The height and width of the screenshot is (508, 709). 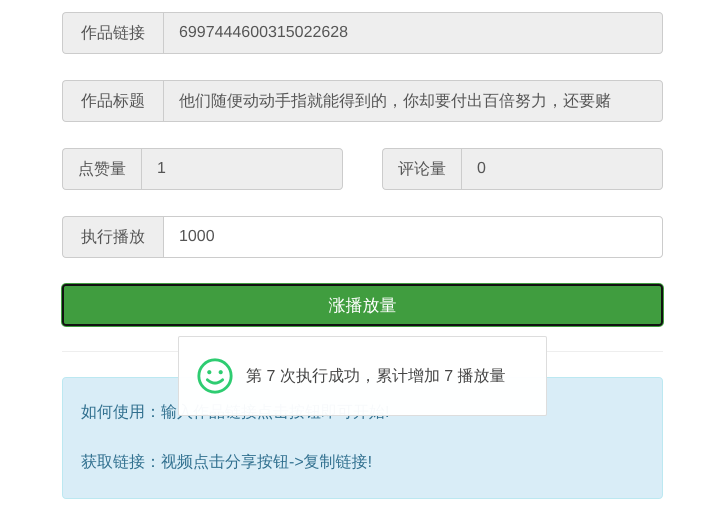 I want to click on smiley-icon, so click(x=215, y=376).